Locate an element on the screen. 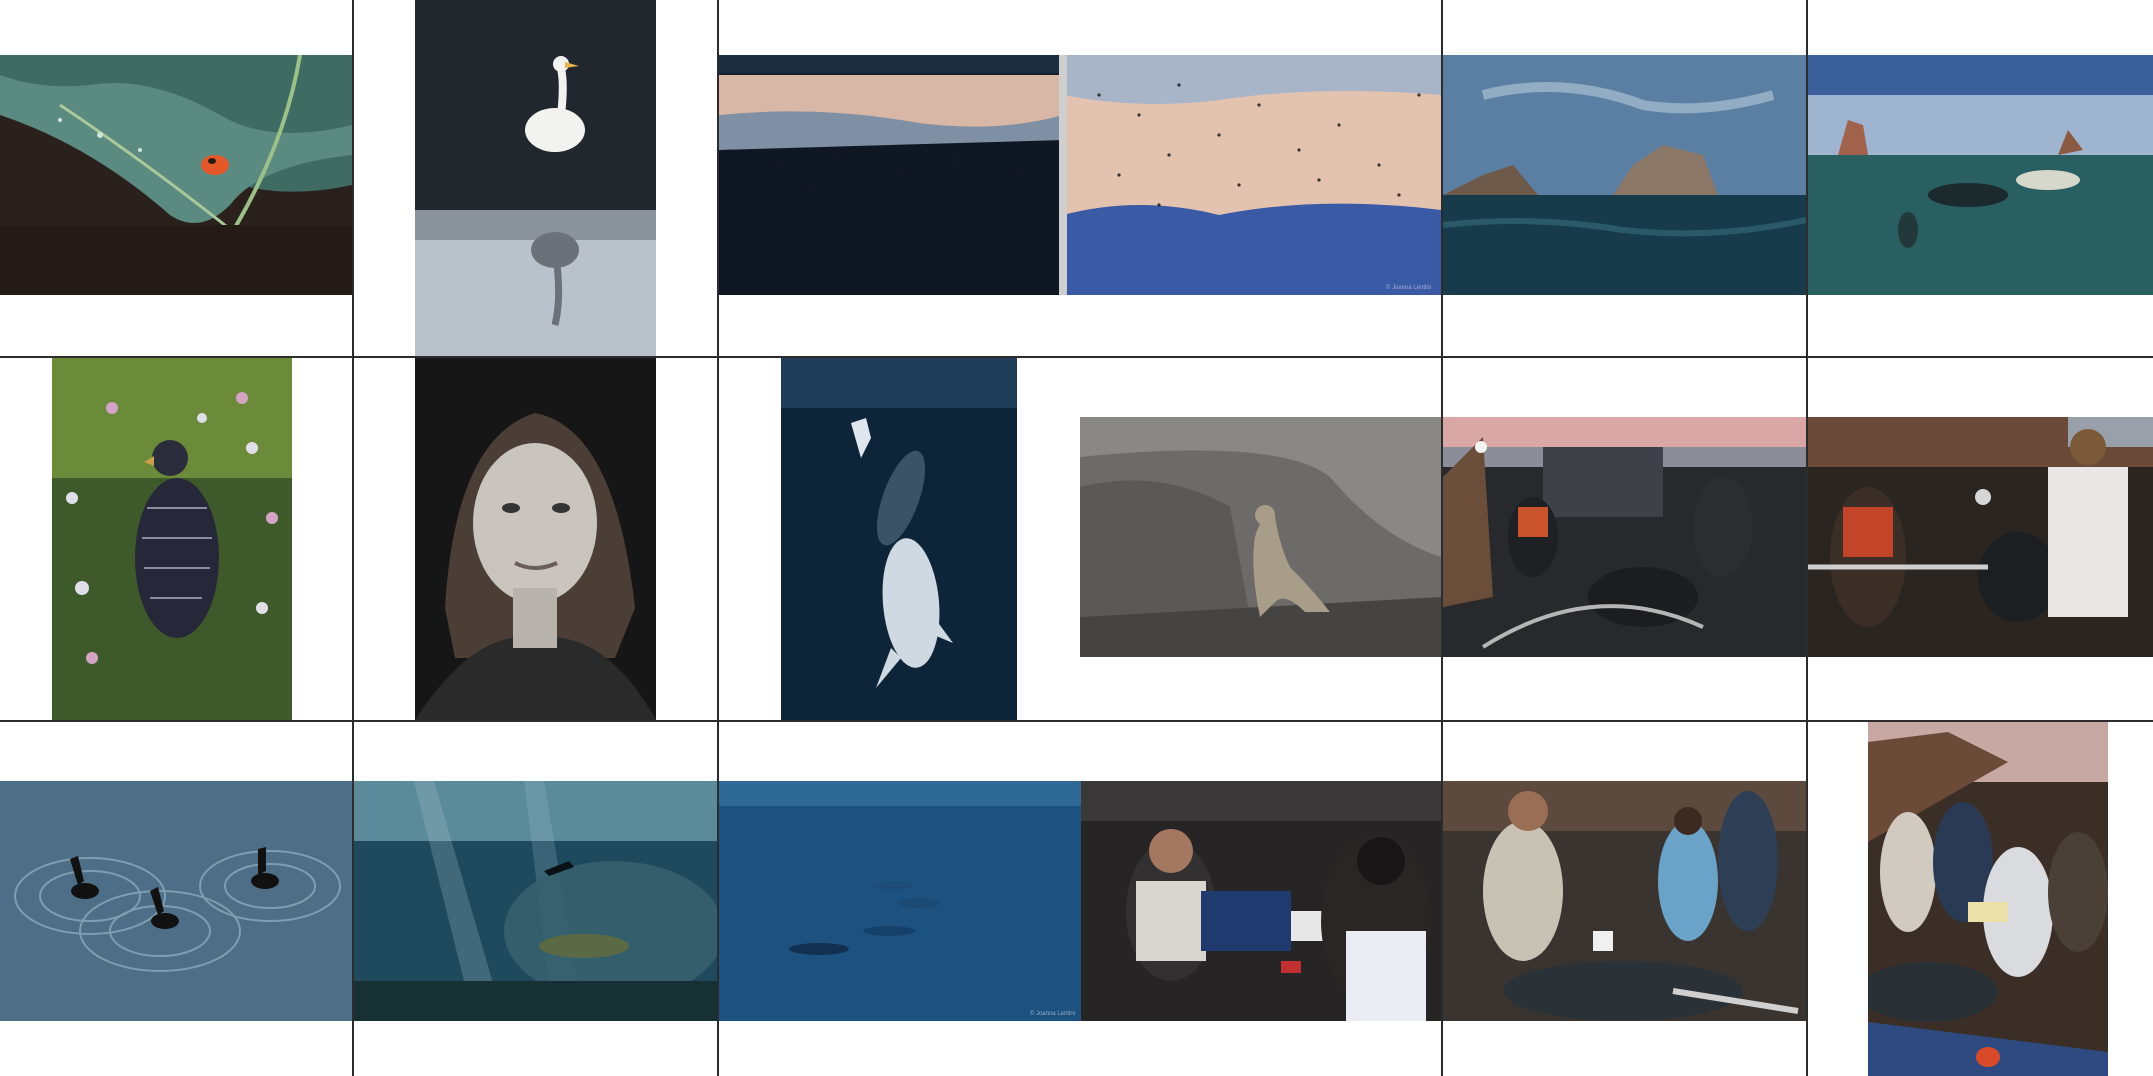 This screenshot has width=2153, height=1076. photo-diver-with-whales is located at coordinates (899, 539).